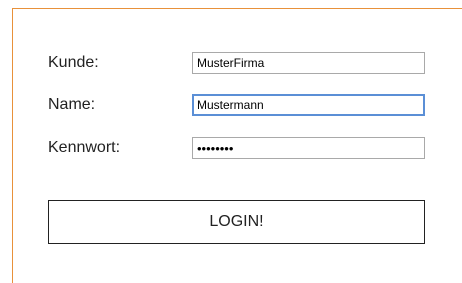 This screenshot has height=283, width=462. Describe the element at coordinates (84, 147) in the screenshot. I see `password-label: Kennwort:` at that location.